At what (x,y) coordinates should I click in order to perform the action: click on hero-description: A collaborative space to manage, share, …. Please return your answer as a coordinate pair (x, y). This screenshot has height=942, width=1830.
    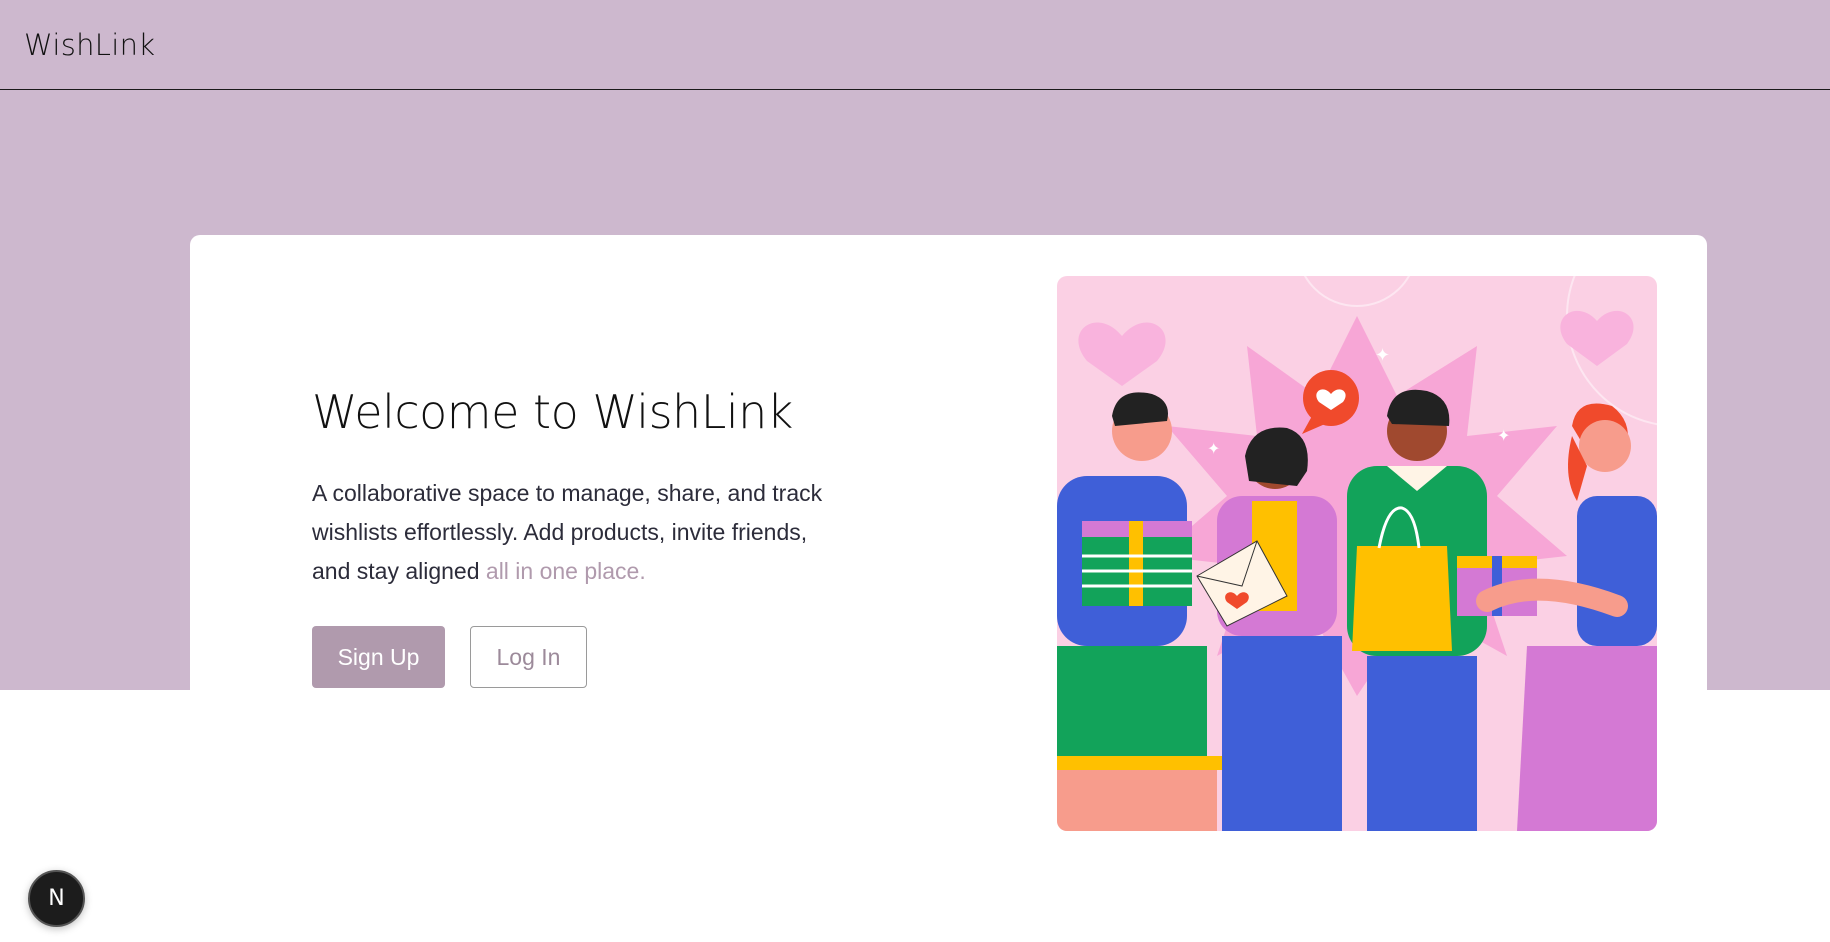
    Looking at the image, I should click on (572, 532).